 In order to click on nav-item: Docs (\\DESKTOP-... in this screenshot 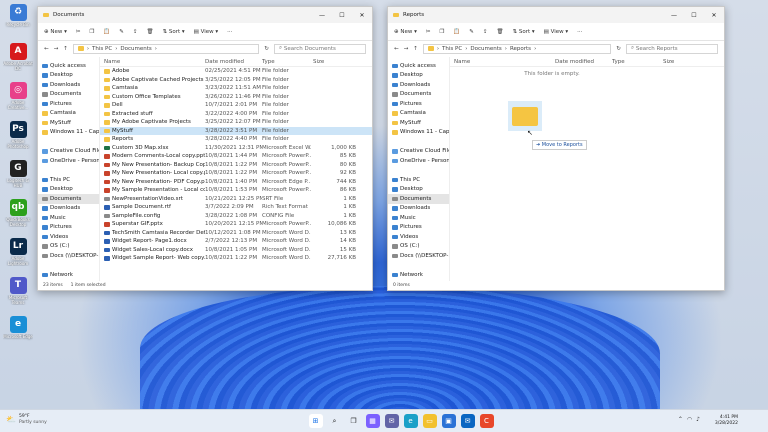, I will do `click(68, 256)`.